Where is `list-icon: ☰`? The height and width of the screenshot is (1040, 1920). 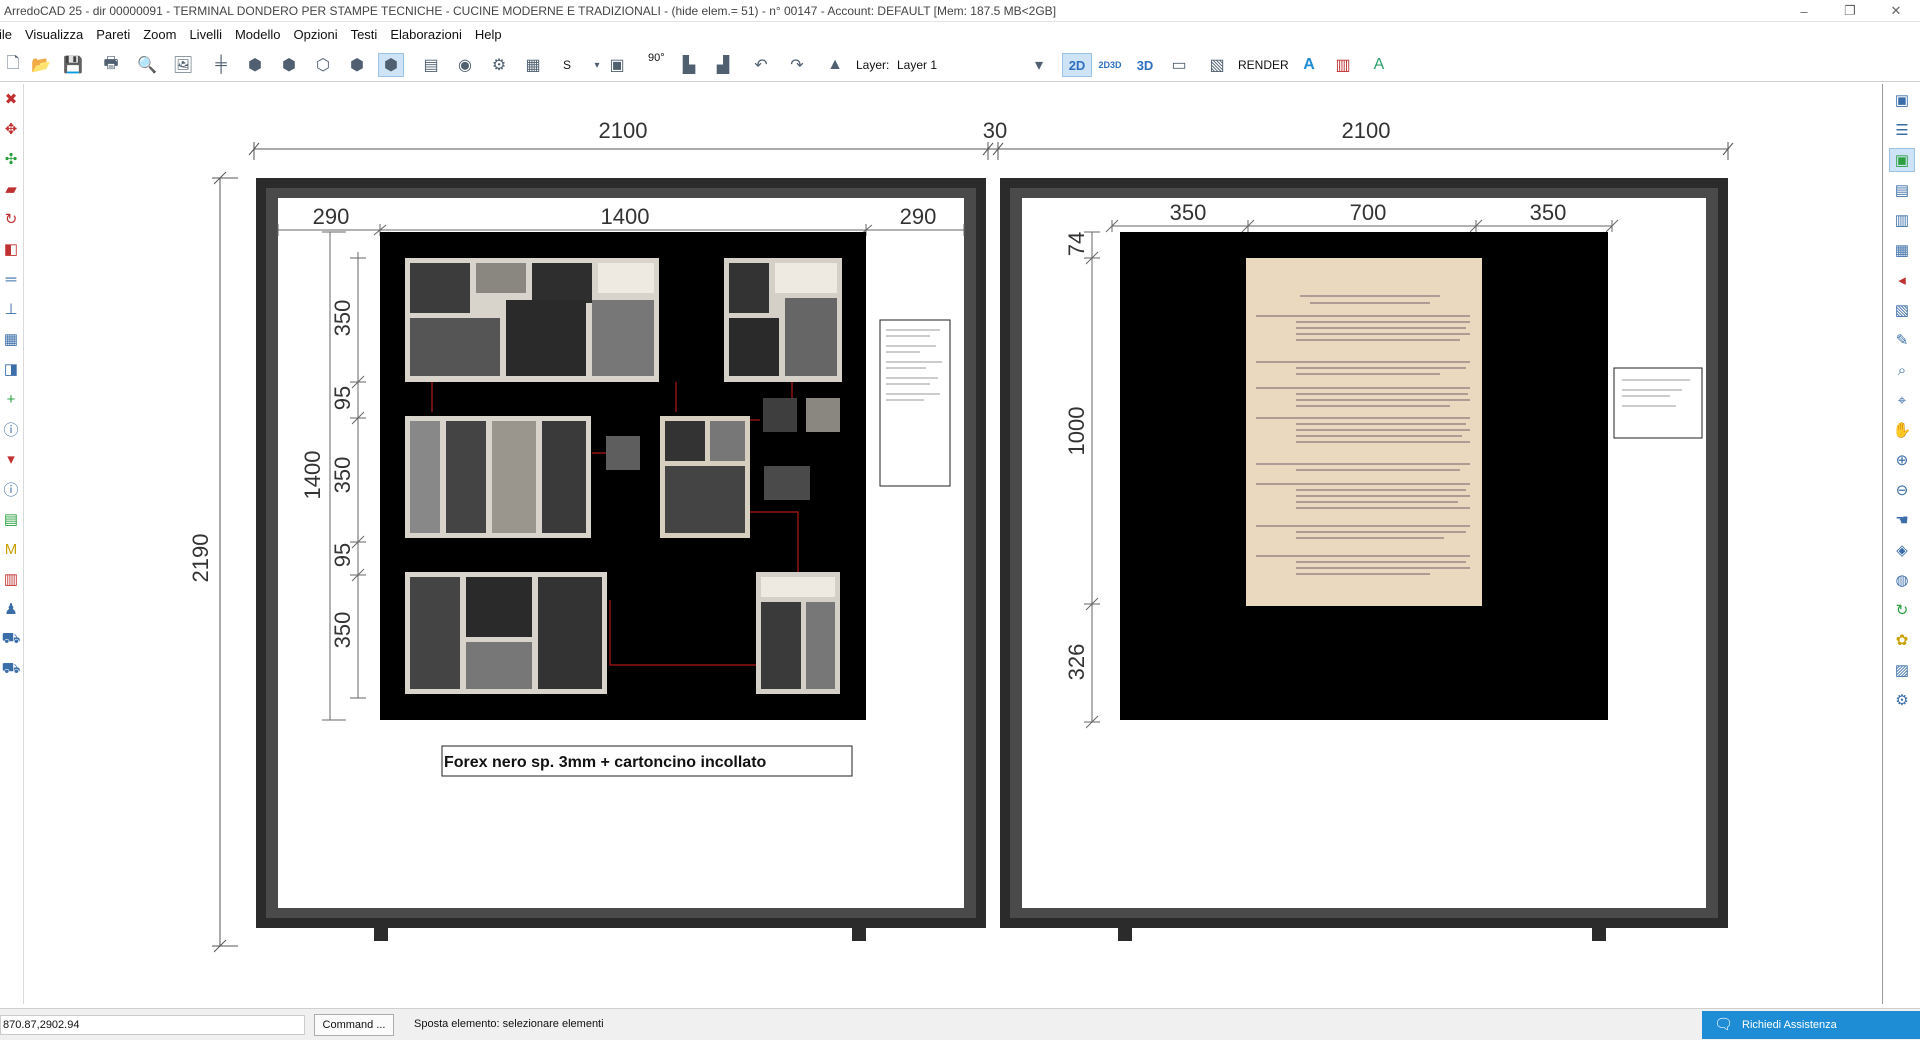 list-icon: ☰ is located at coordinates (1902, 130).